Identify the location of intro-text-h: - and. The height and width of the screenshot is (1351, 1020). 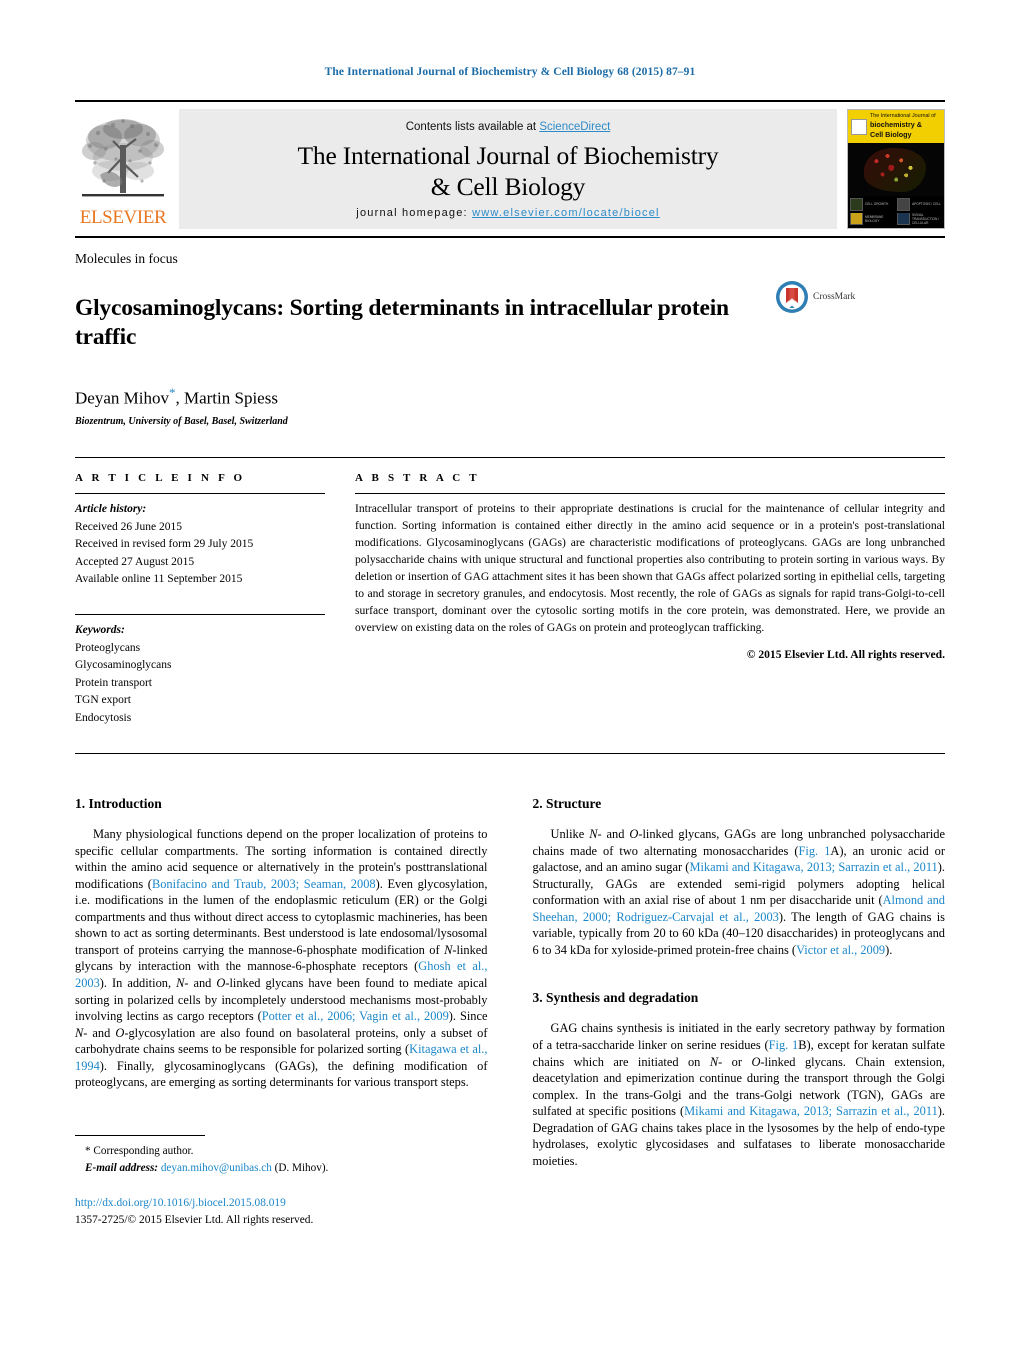
(99, 1032).